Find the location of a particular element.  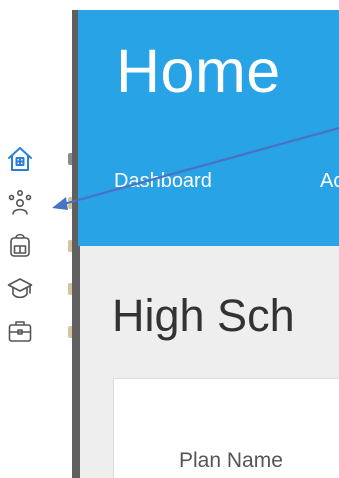

plans-table-card: Plan Name is located at coordinates (226, 428).